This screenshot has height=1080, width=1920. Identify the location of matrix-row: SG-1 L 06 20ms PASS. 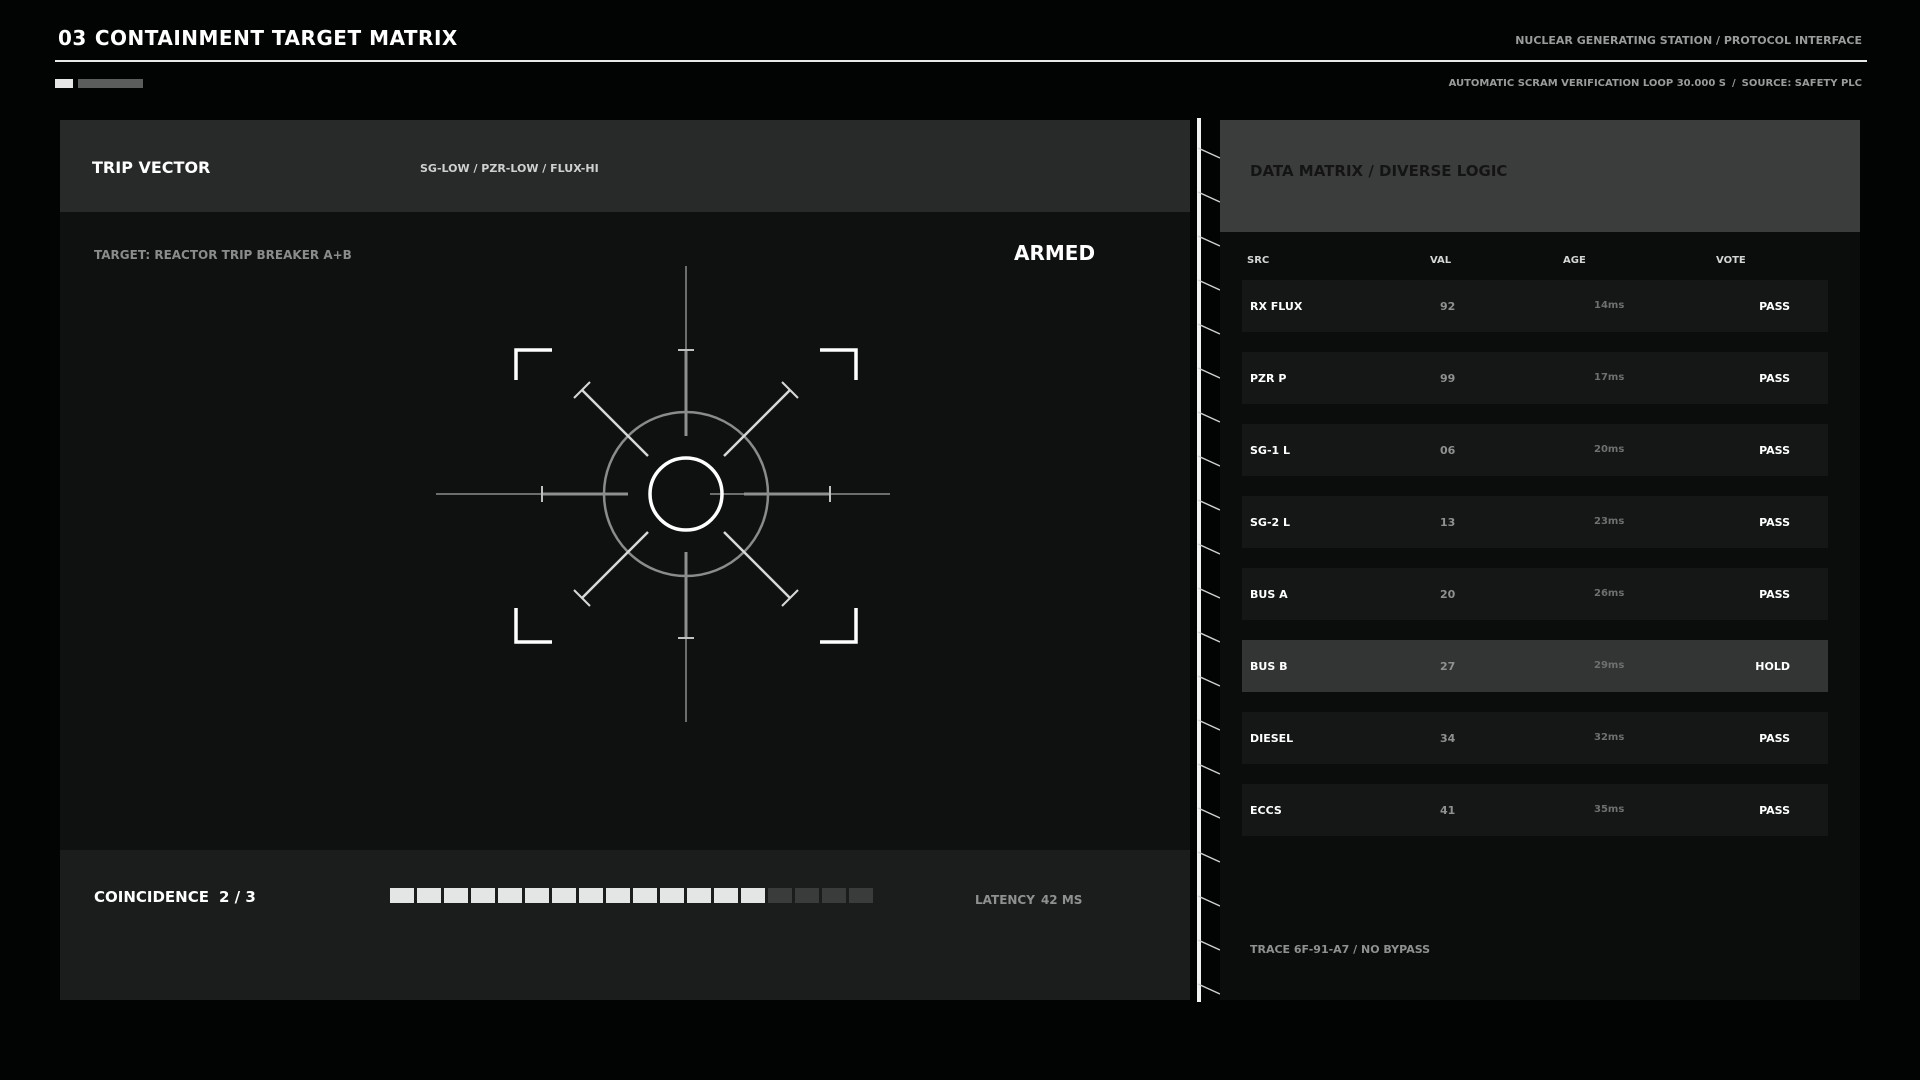
(1535, 450).